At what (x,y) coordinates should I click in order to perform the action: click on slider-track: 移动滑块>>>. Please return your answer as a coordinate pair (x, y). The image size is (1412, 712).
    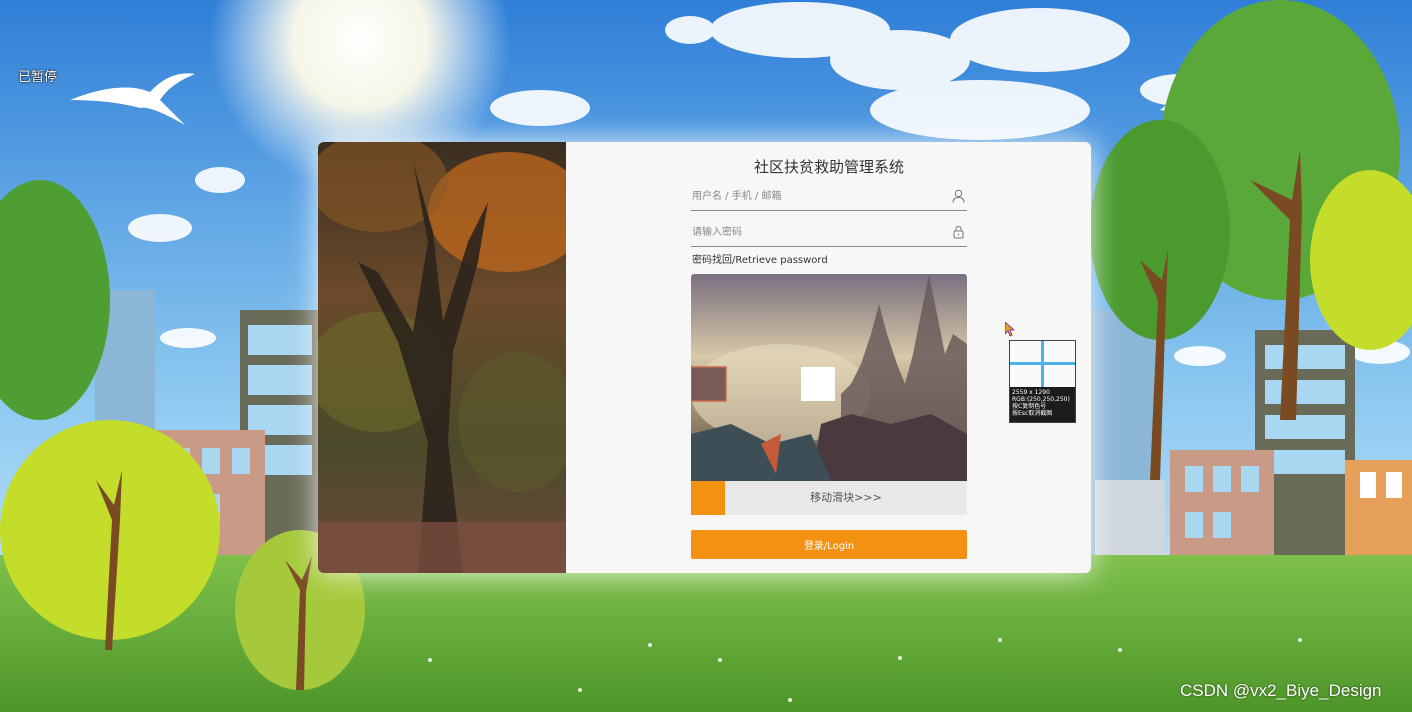
    Looking at the image, I should click on (829, 498).